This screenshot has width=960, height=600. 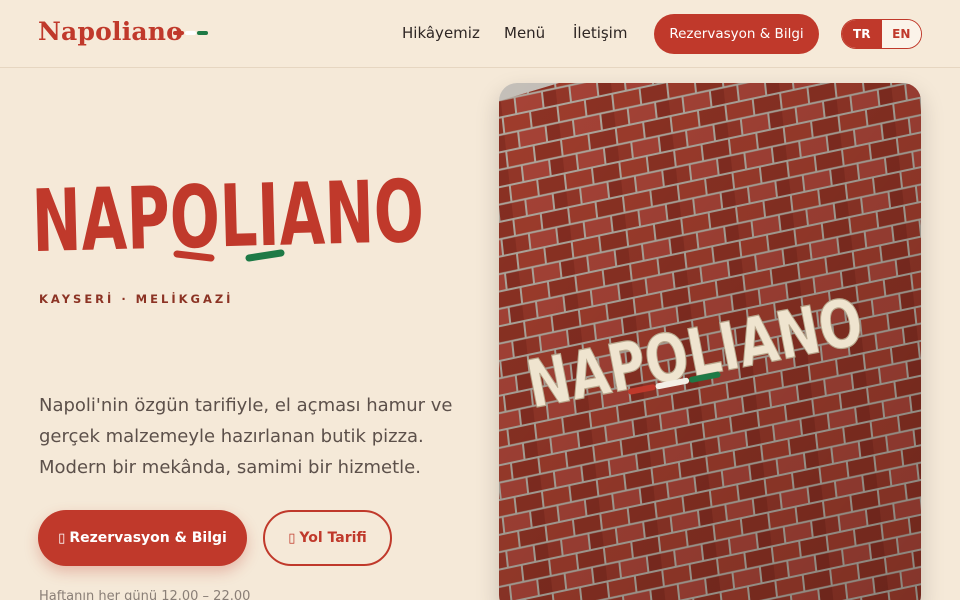 I want to click on location-label: KAYSERİ · MELİKGAZİ, so click(x=136, y=299).